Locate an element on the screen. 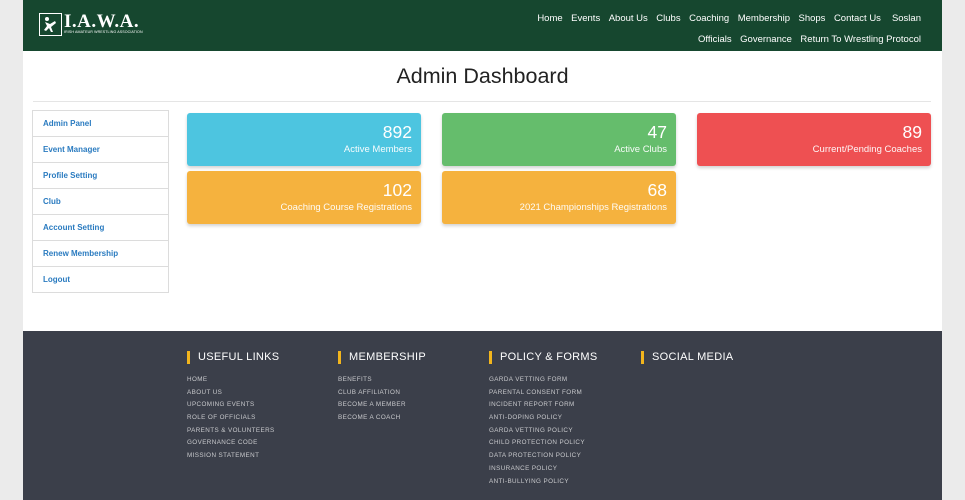  nav-shops: Shops is located at coordinates (812, 18).